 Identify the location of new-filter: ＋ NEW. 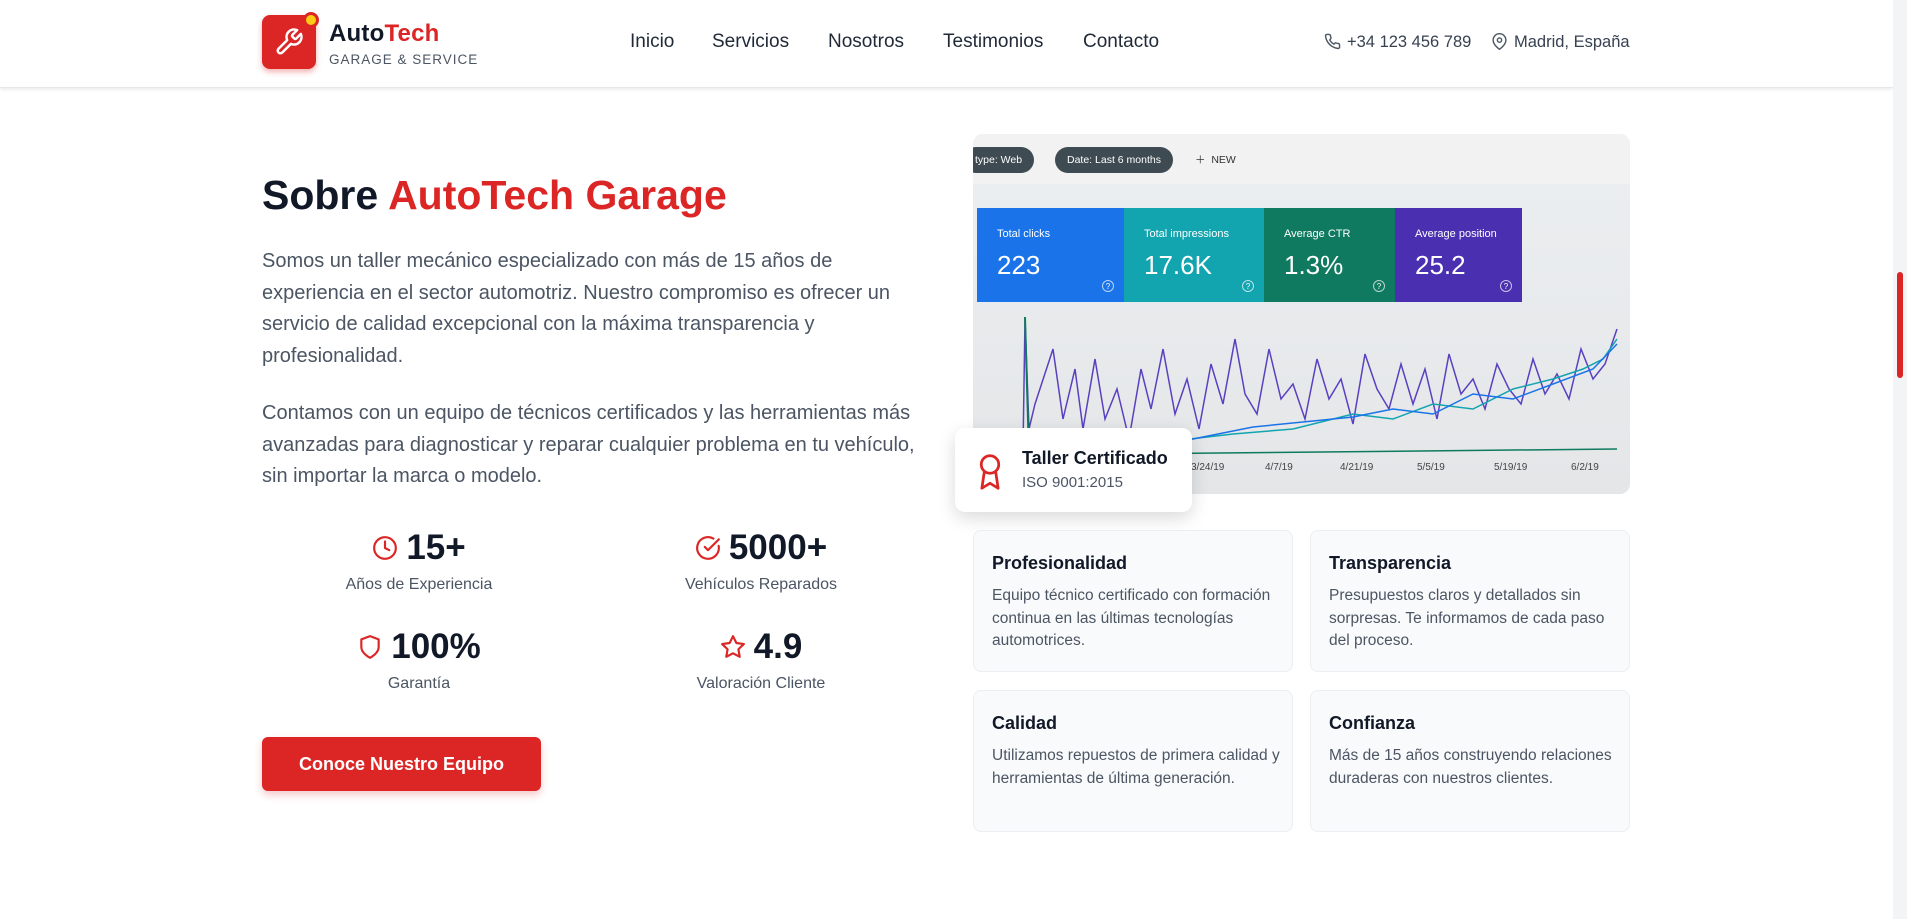
(1215, 160).